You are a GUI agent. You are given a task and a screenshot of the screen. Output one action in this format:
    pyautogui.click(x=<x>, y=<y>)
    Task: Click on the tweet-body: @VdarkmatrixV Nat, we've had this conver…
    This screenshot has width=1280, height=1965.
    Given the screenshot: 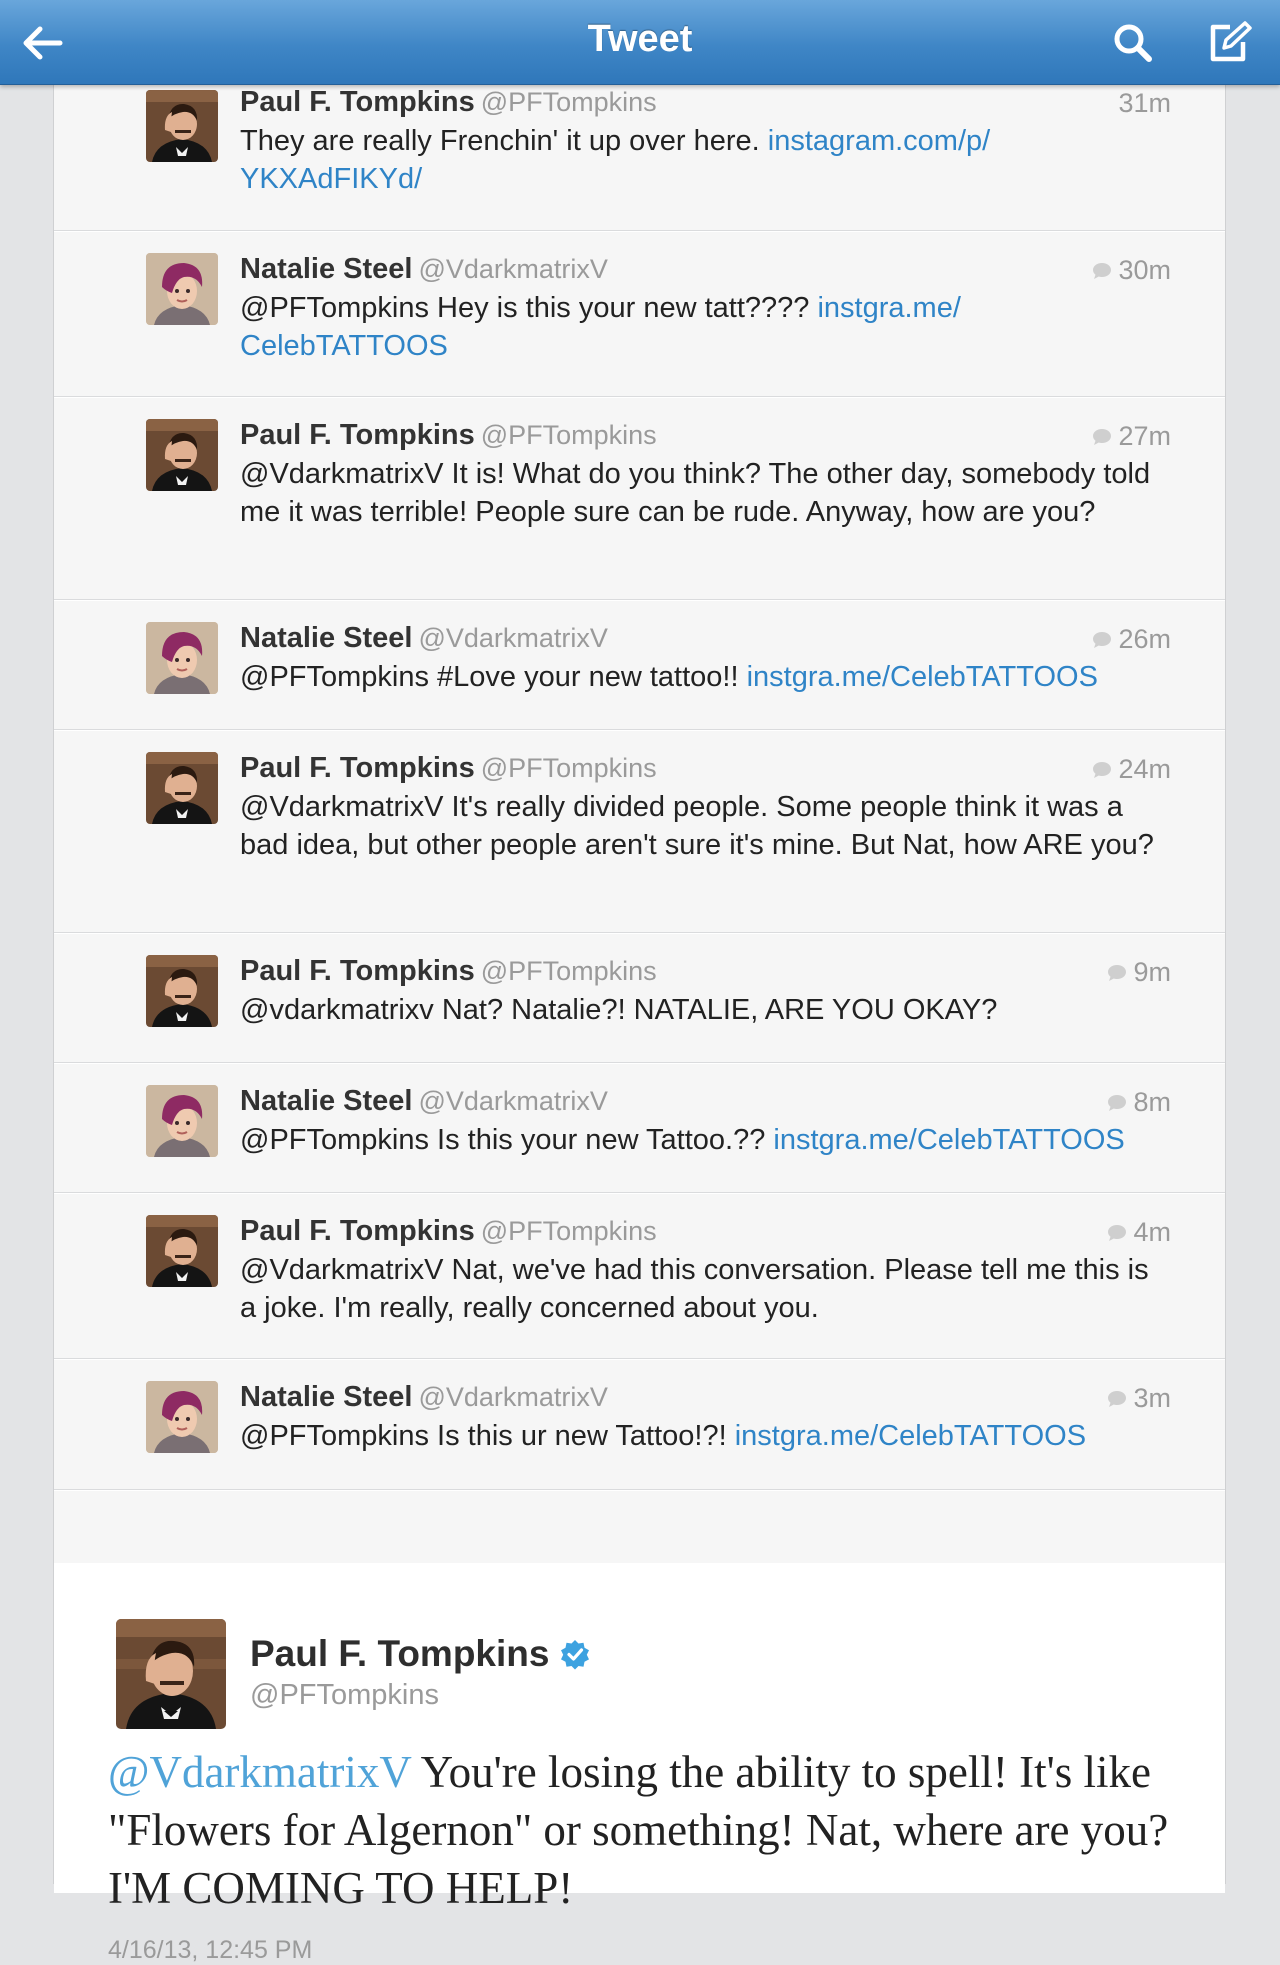 What is the action you would take?
    pyautogui.click(x=694, y=1289)
    